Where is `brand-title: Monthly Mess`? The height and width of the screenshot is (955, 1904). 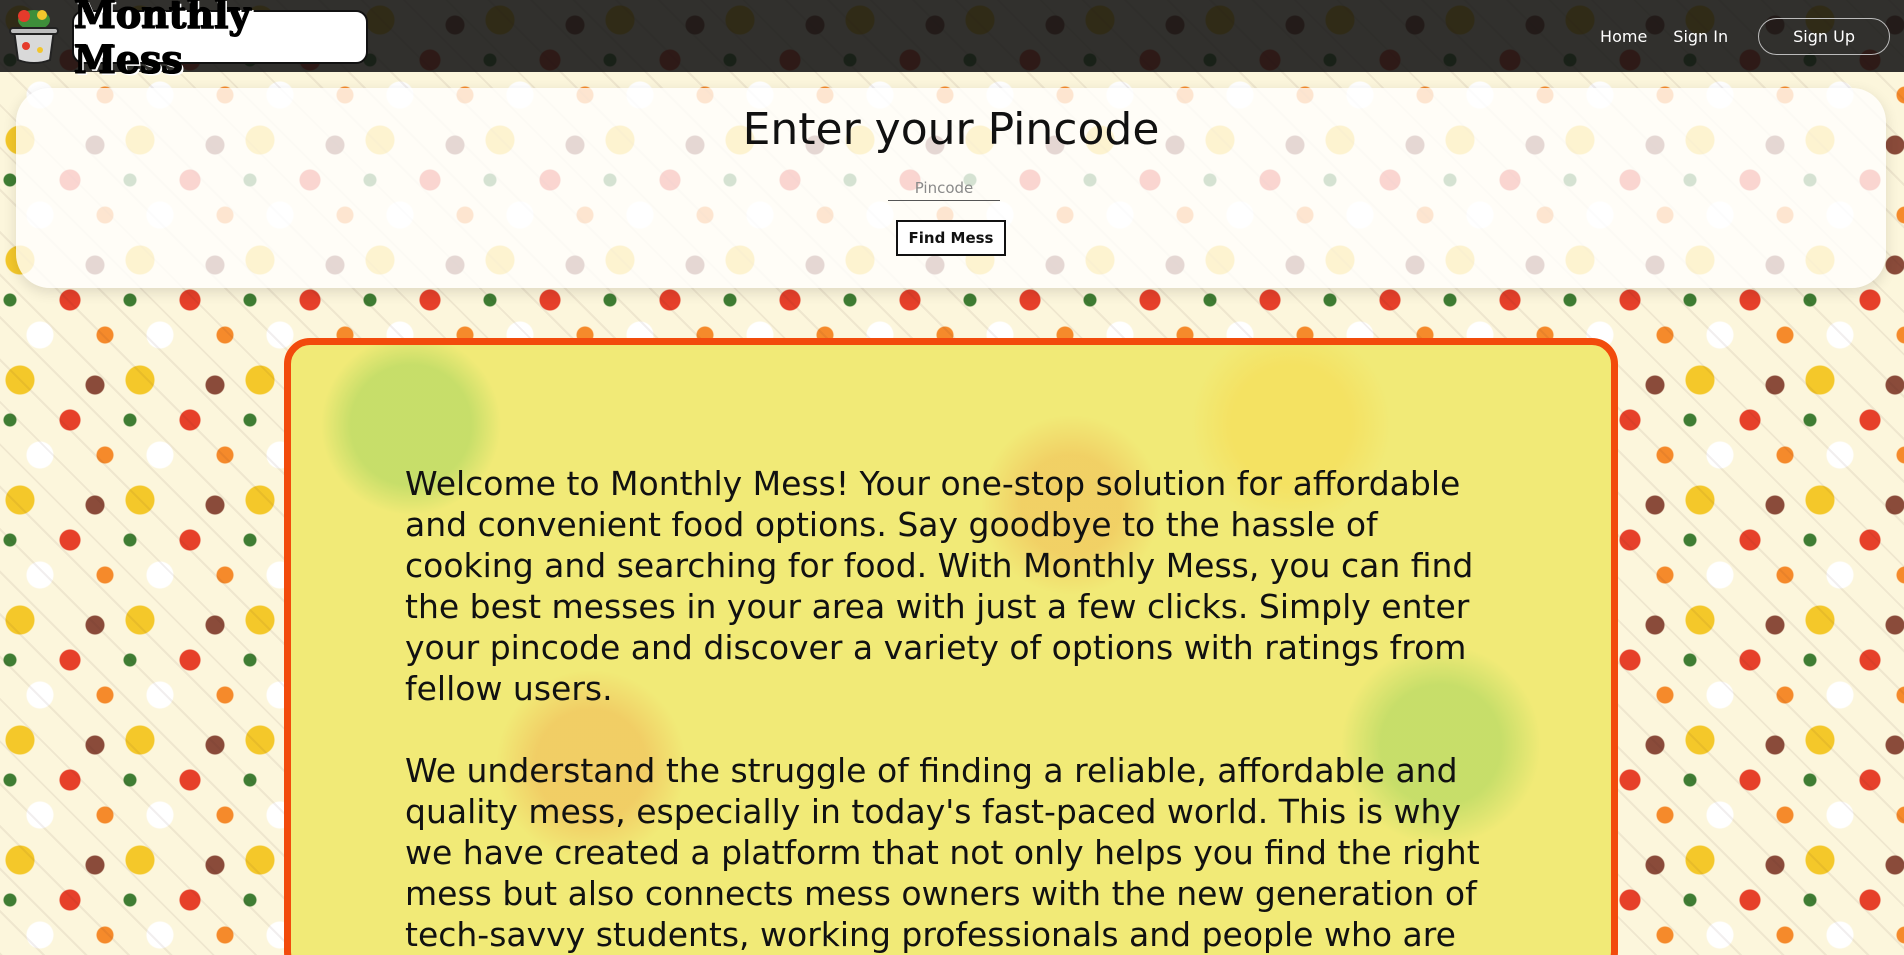 brand-title: Monthly Mess is located at coordinates (163, 41).